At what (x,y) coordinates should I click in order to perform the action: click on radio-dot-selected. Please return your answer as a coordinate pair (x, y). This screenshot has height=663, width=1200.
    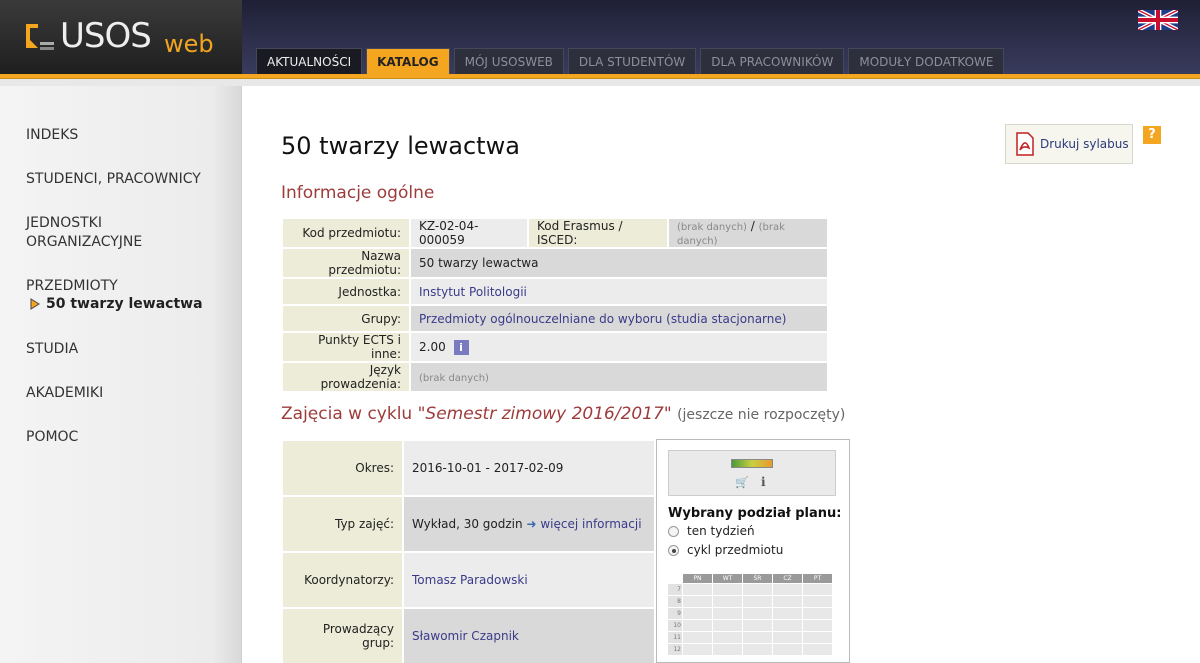
    Looking at the image, I should click on (673, 550).